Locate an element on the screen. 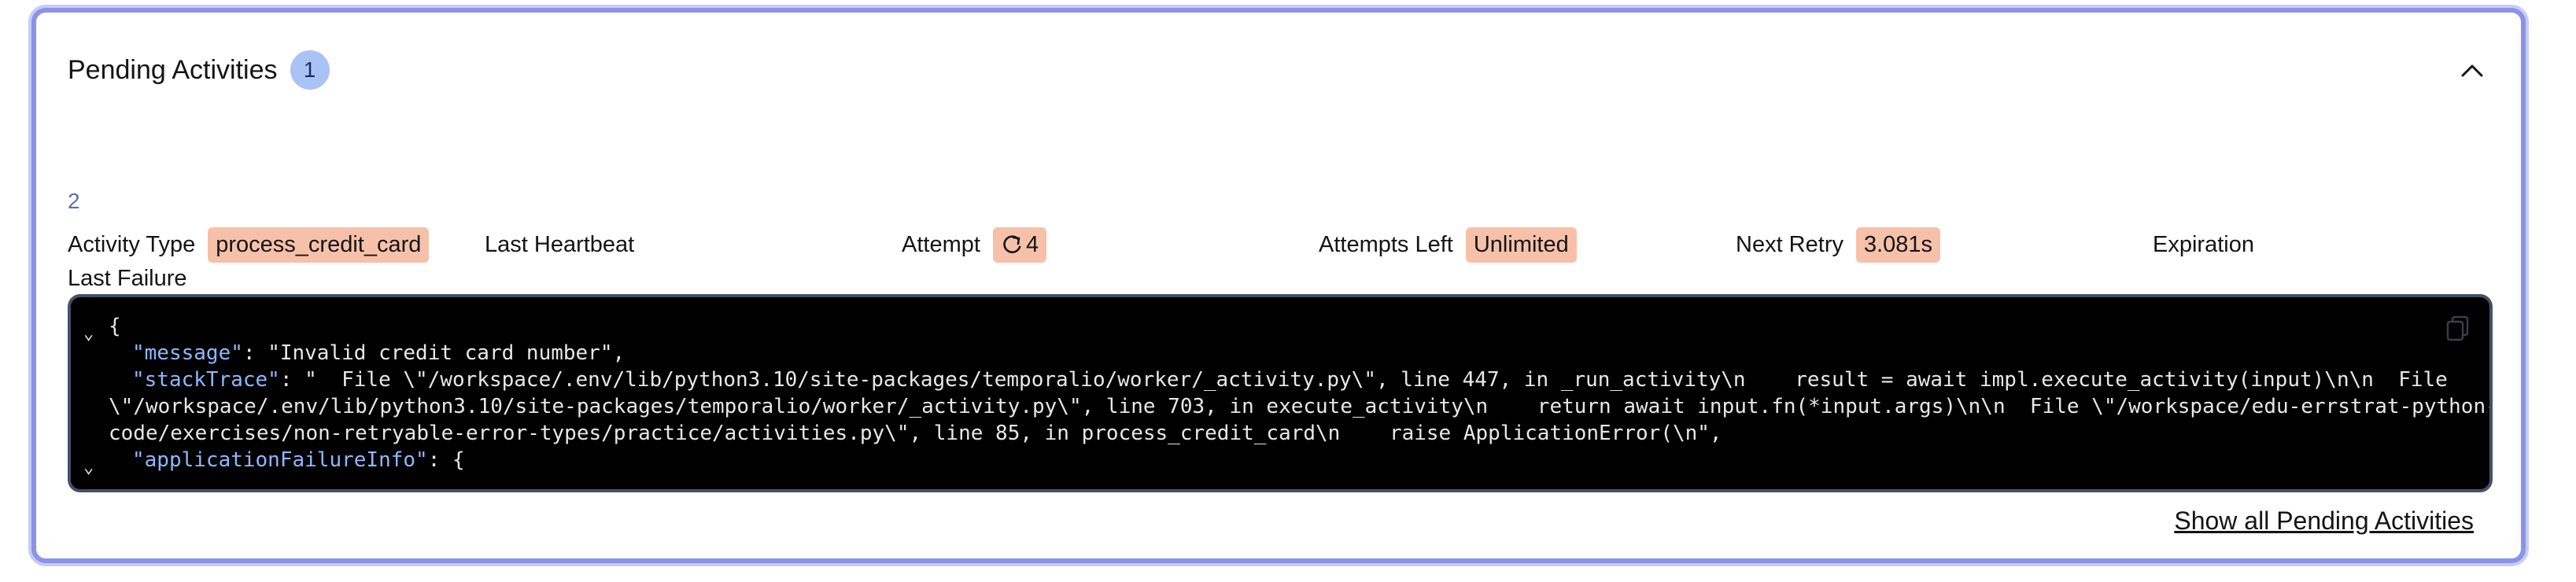  field-attempt: Attempt 4 is located at coordinates (975, 244).